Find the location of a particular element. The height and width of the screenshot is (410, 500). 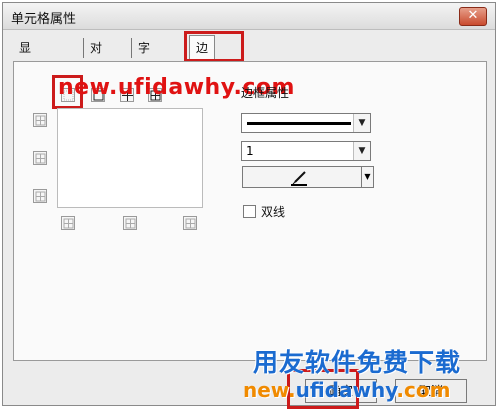

border-color-button is located at coordinates (302, 177).